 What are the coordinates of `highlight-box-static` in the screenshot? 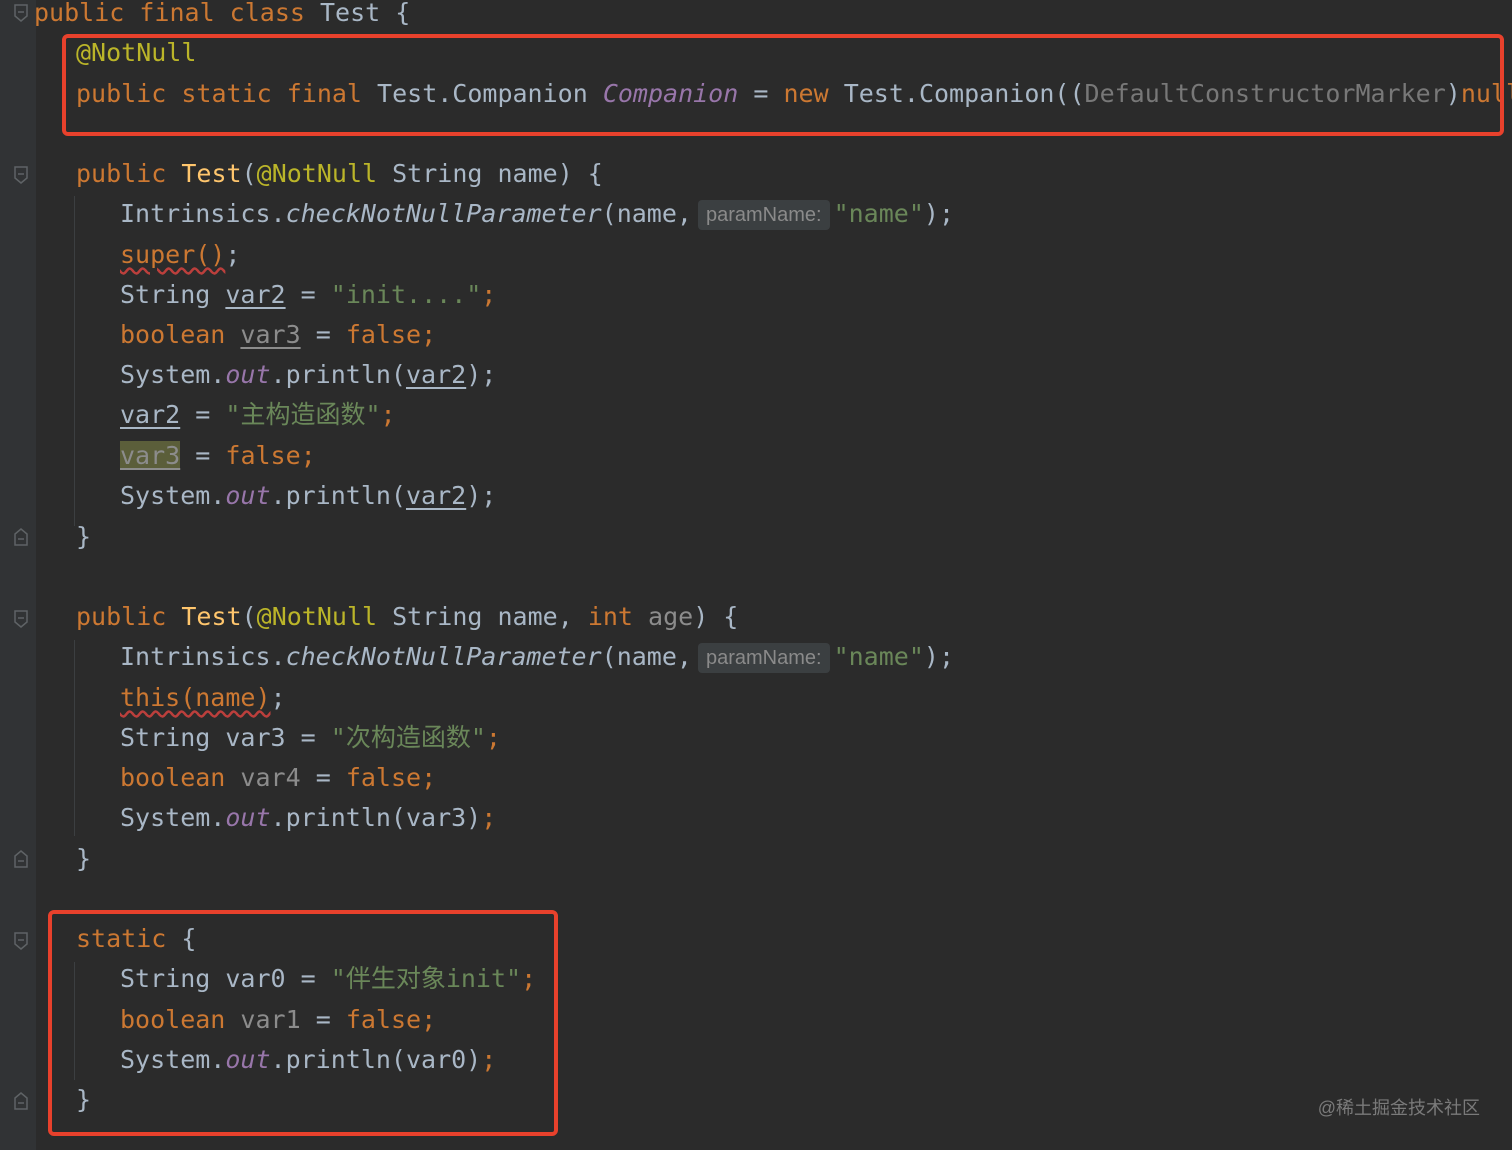 It's located at (303, 1023).